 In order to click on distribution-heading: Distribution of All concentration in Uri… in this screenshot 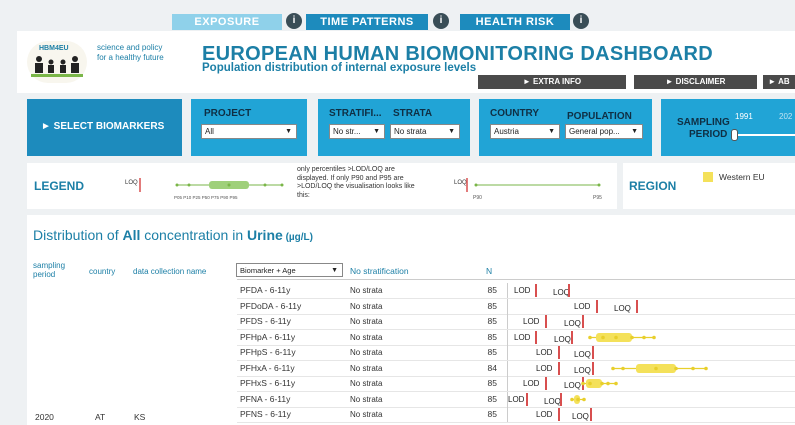, I will do `click(173, 235)`.